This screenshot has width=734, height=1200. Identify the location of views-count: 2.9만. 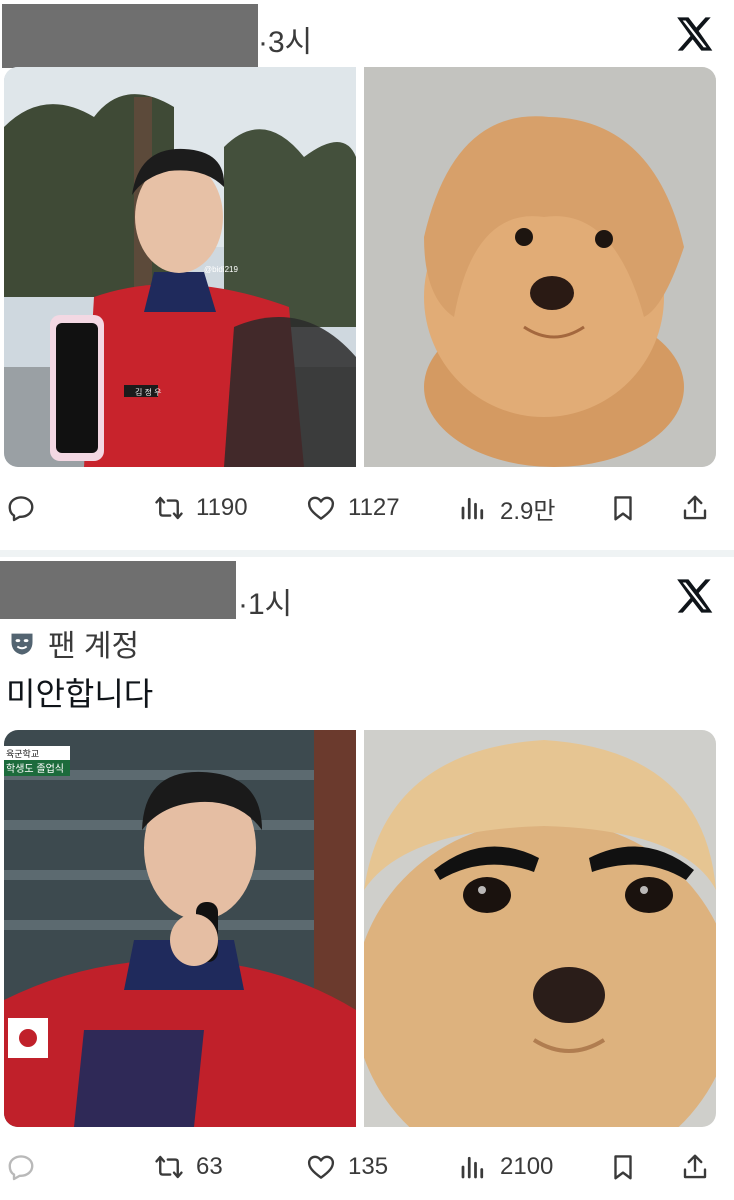
(528, 511).